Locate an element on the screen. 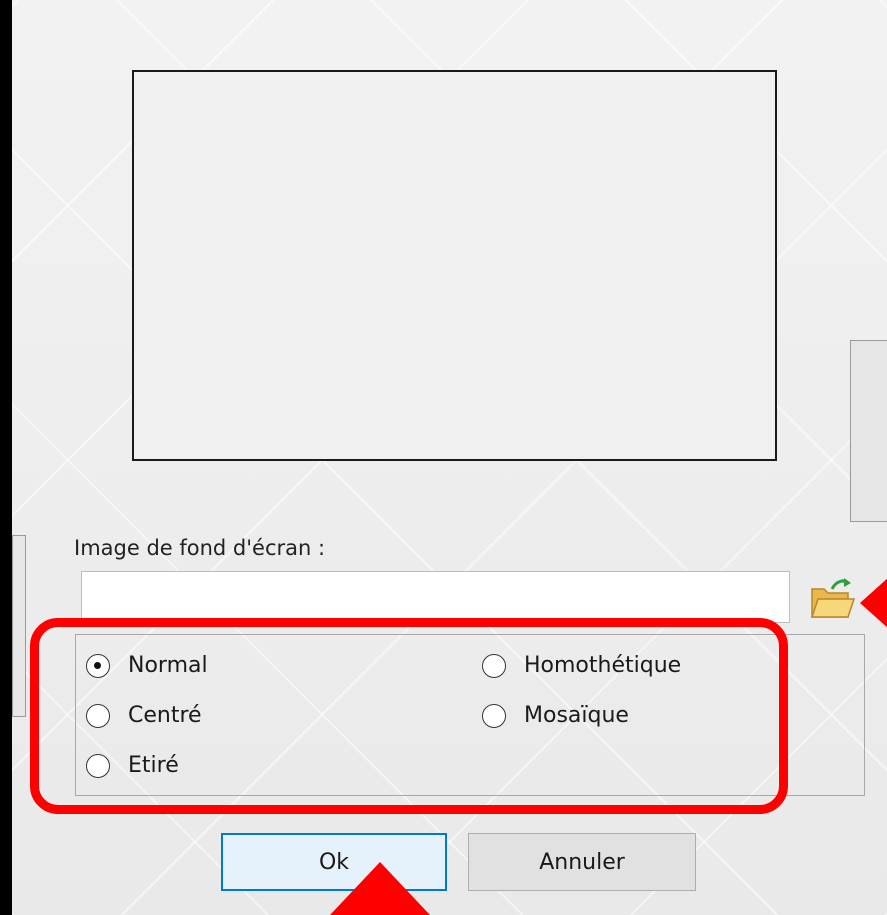 Image resolution: width=887 pixels, height=915 pixels. pointer-arrow-left-icon is located at coordinates (873, 603).